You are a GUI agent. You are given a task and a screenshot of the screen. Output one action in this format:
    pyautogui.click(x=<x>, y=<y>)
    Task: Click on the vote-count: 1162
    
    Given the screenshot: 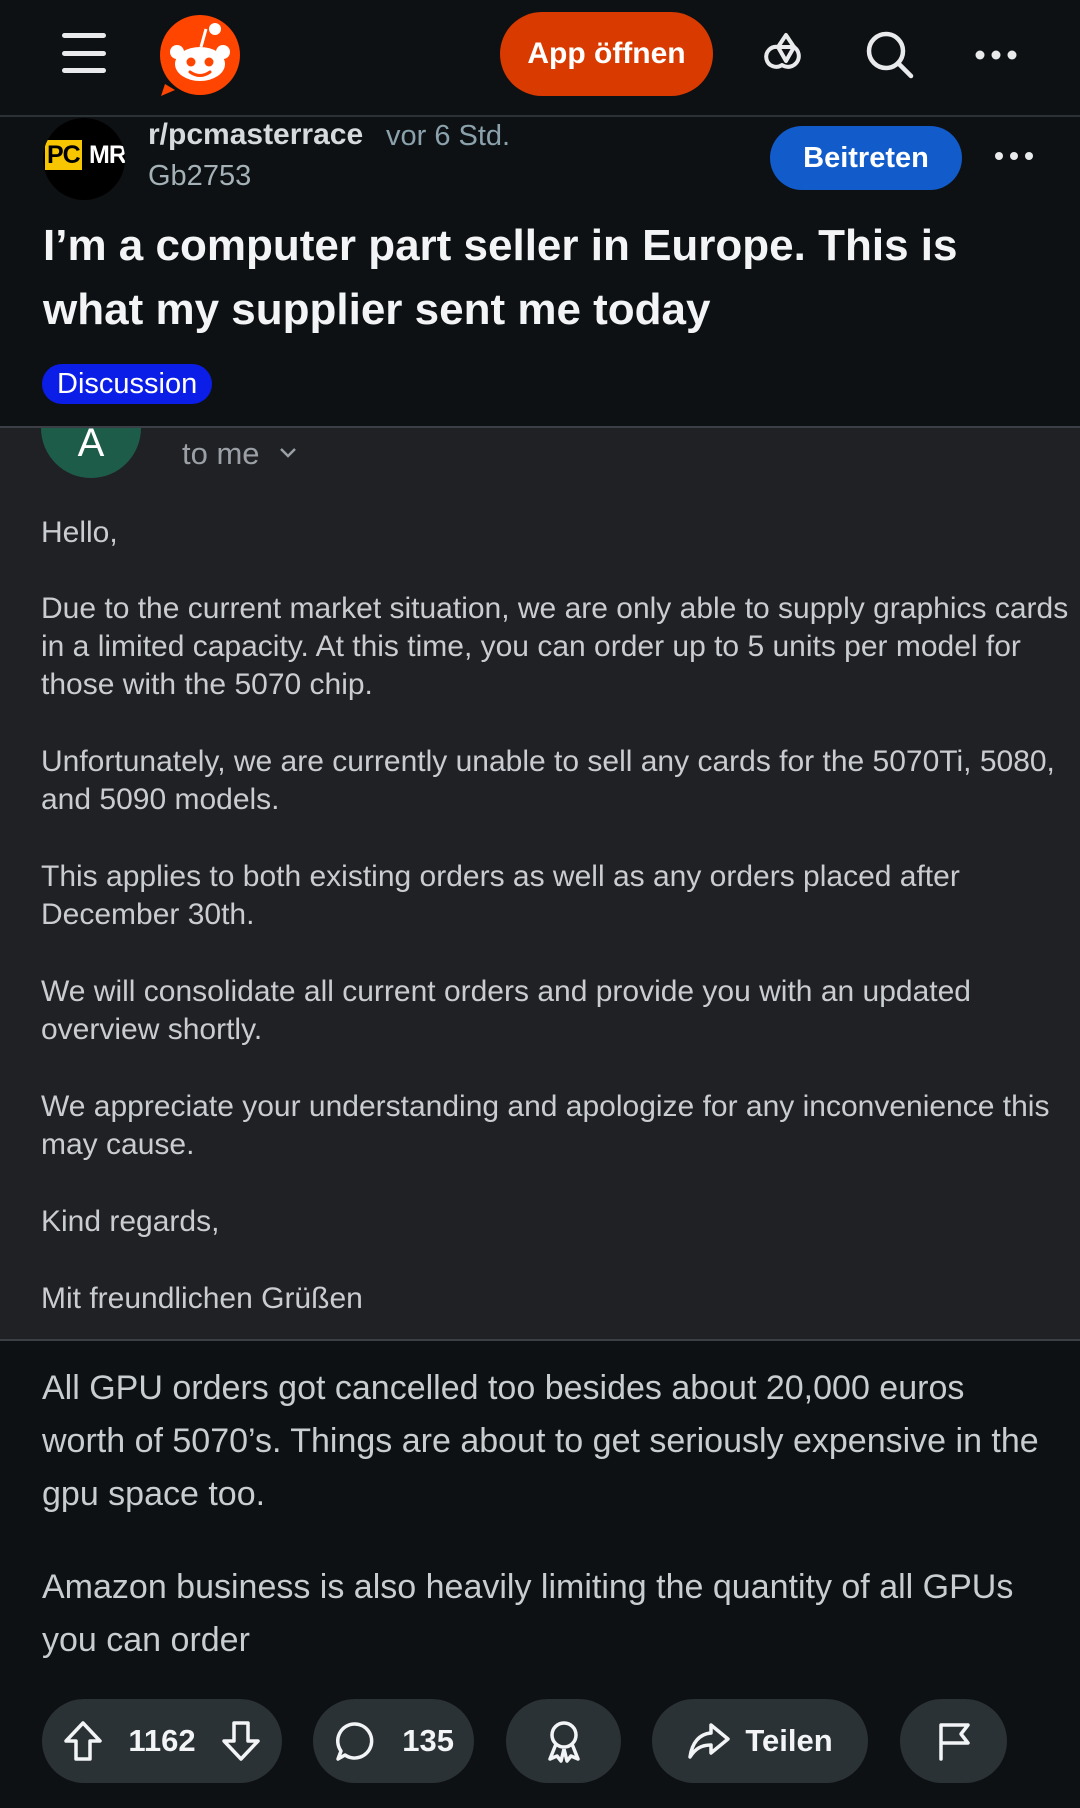 What is the action you would take?
    pyautogui.click(x=162, y=1740)
    